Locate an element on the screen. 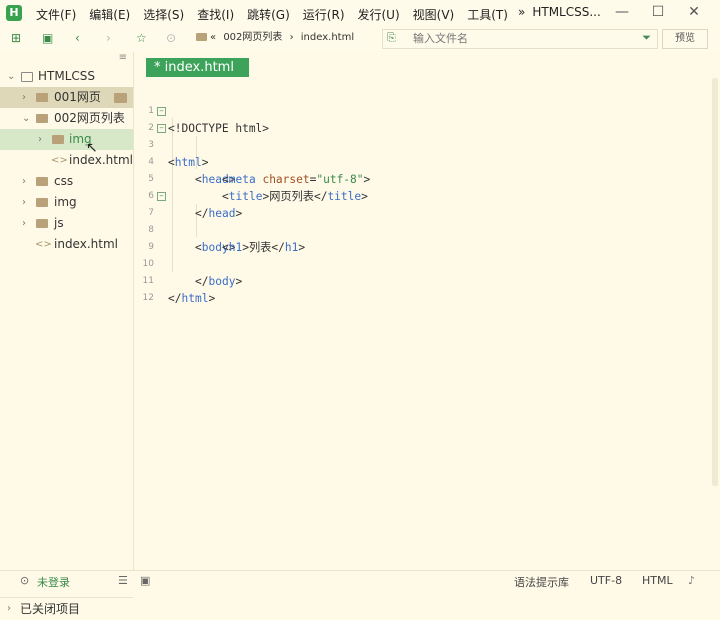  menu-publish: 发行(U) is located at coordinates (379, 14).